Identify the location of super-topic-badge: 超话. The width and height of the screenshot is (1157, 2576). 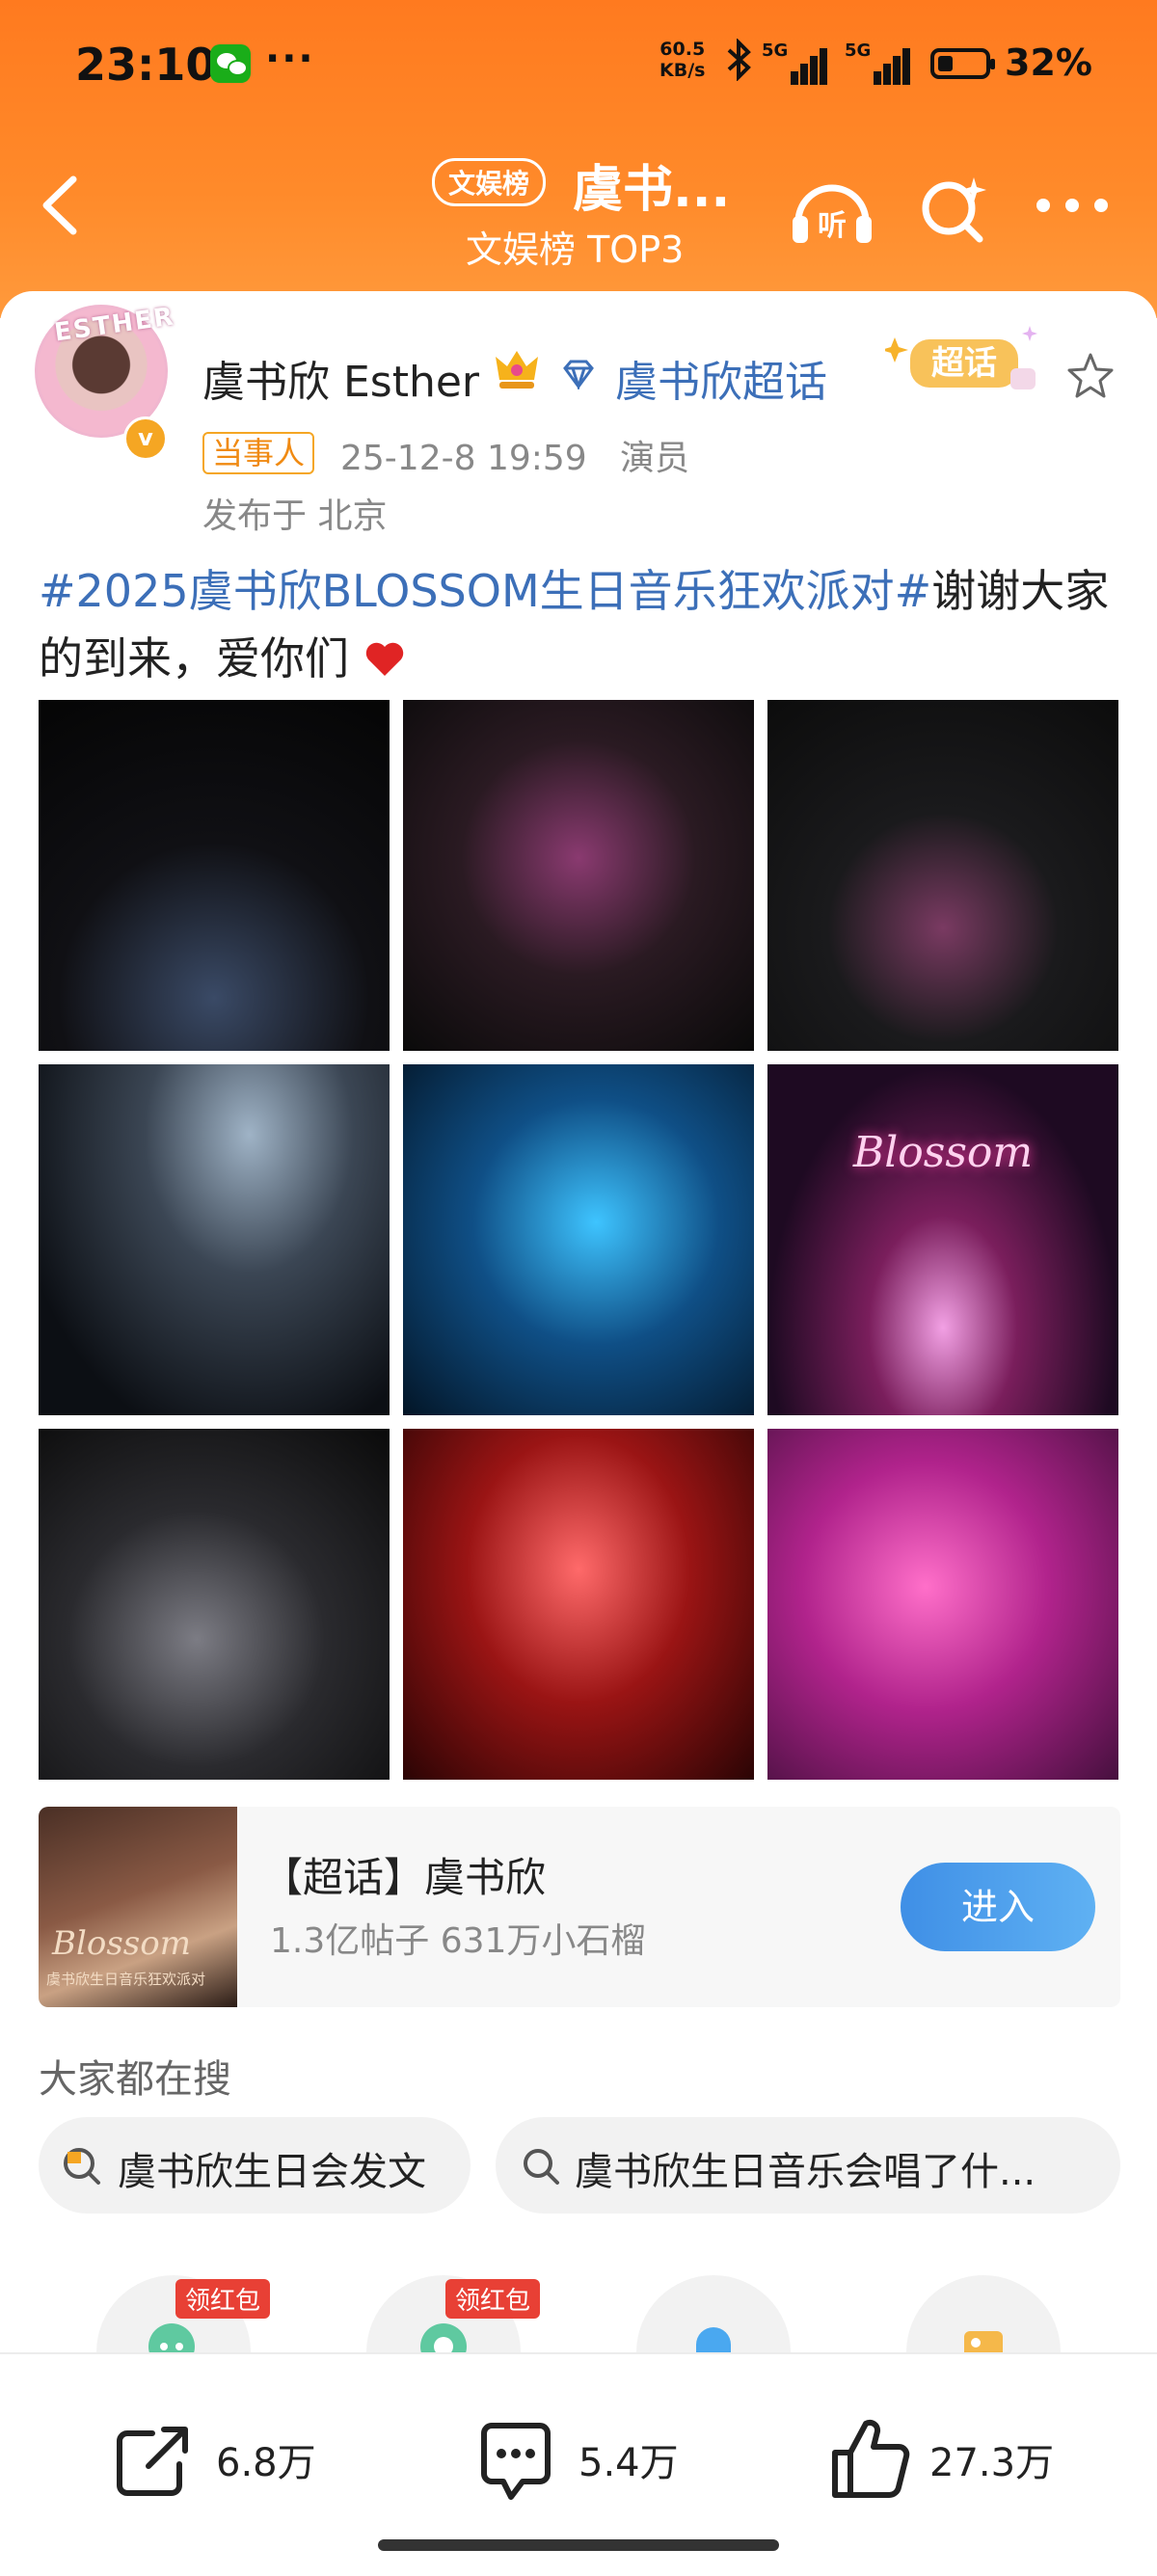
(967, 362).